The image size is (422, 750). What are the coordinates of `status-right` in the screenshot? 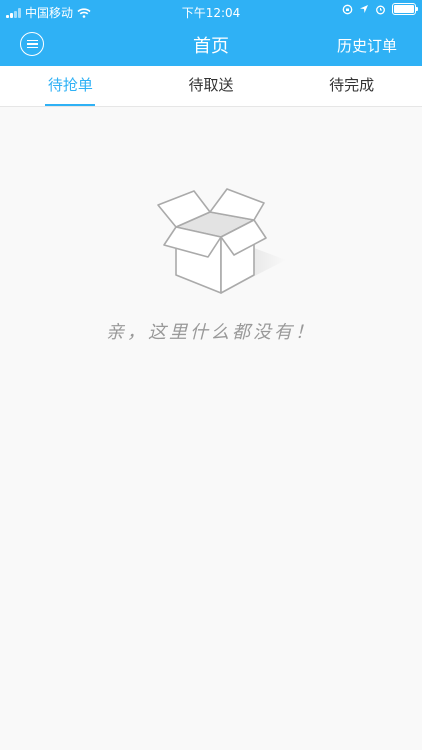 It's located at (380, 9).